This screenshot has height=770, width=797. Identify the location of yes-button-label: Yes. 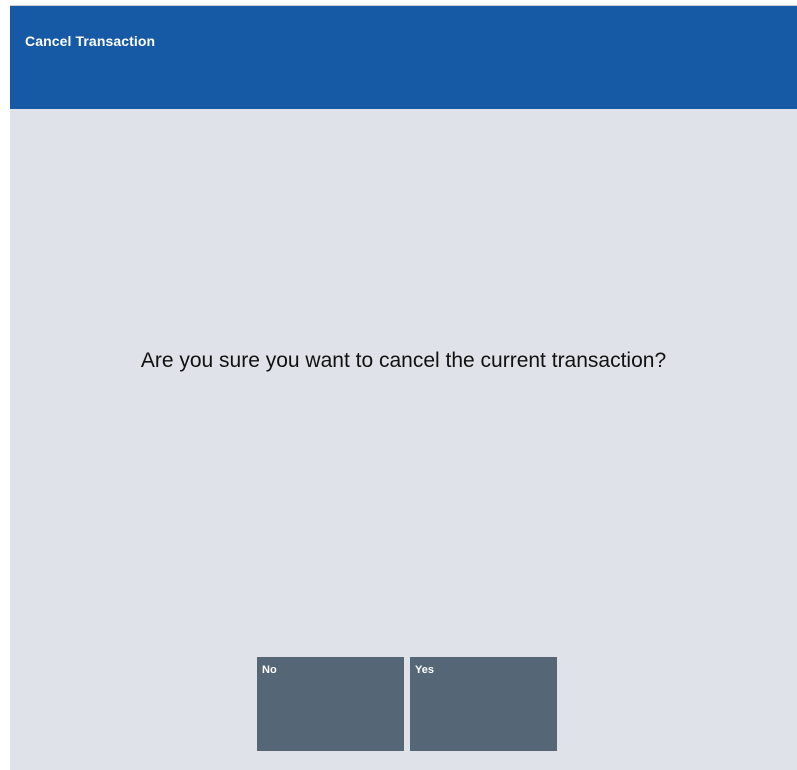
(424, 670).